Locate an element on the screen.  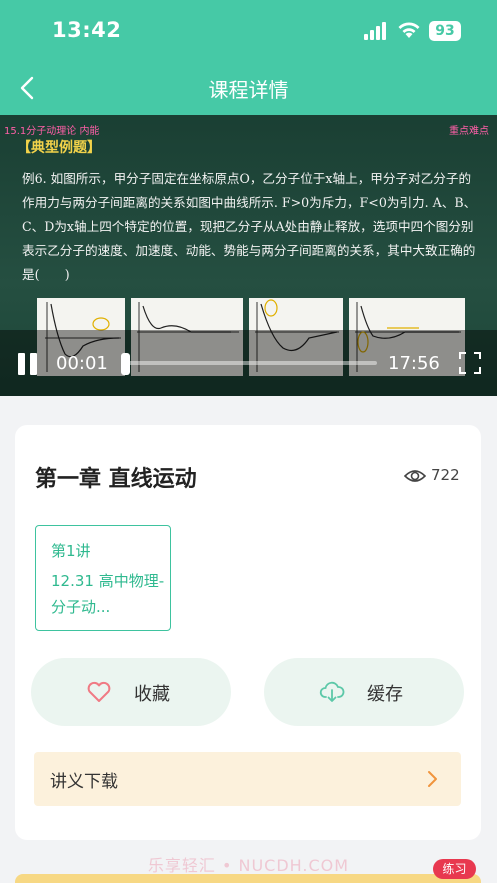
video-topic-label: 15.1分子动理论 内能 is located at coordinates (52, 131).